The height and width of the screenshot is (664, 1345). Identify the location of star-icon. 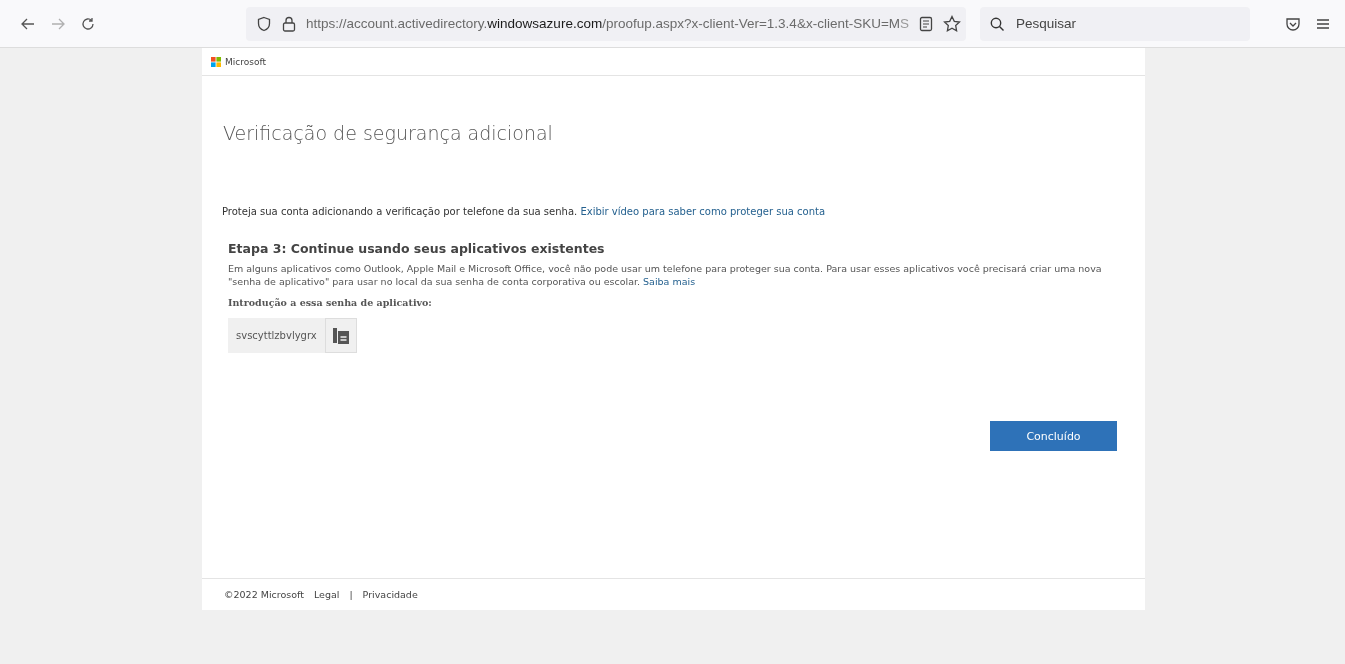
(952, 23).